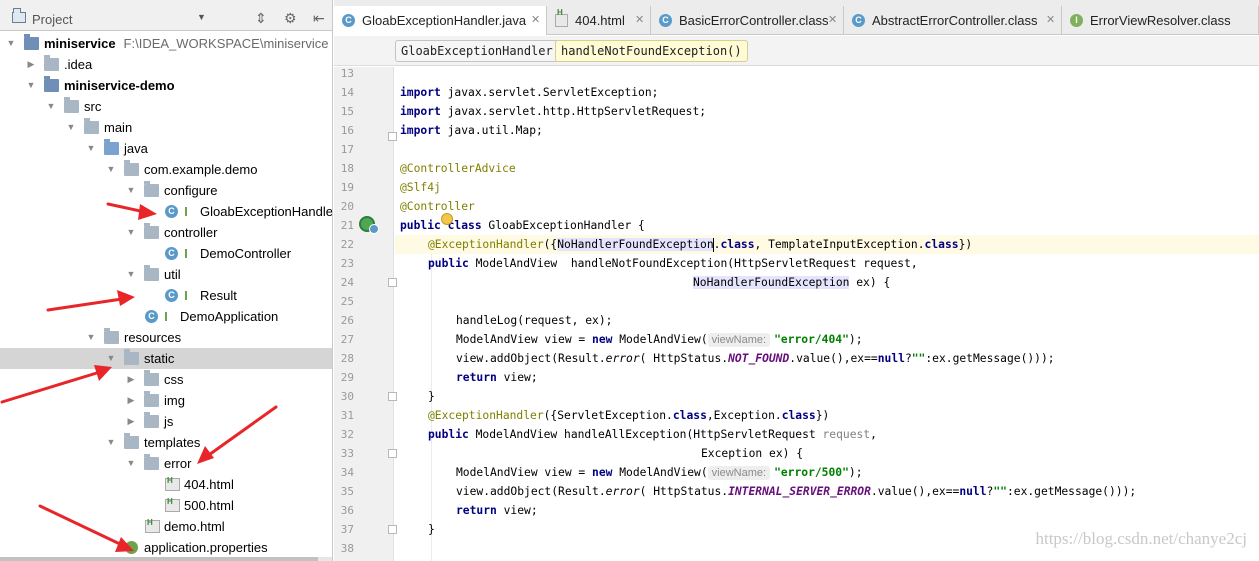  Describe the element at coordinates (602, 339) in the screenshot. I see `code-token: new` at that location.